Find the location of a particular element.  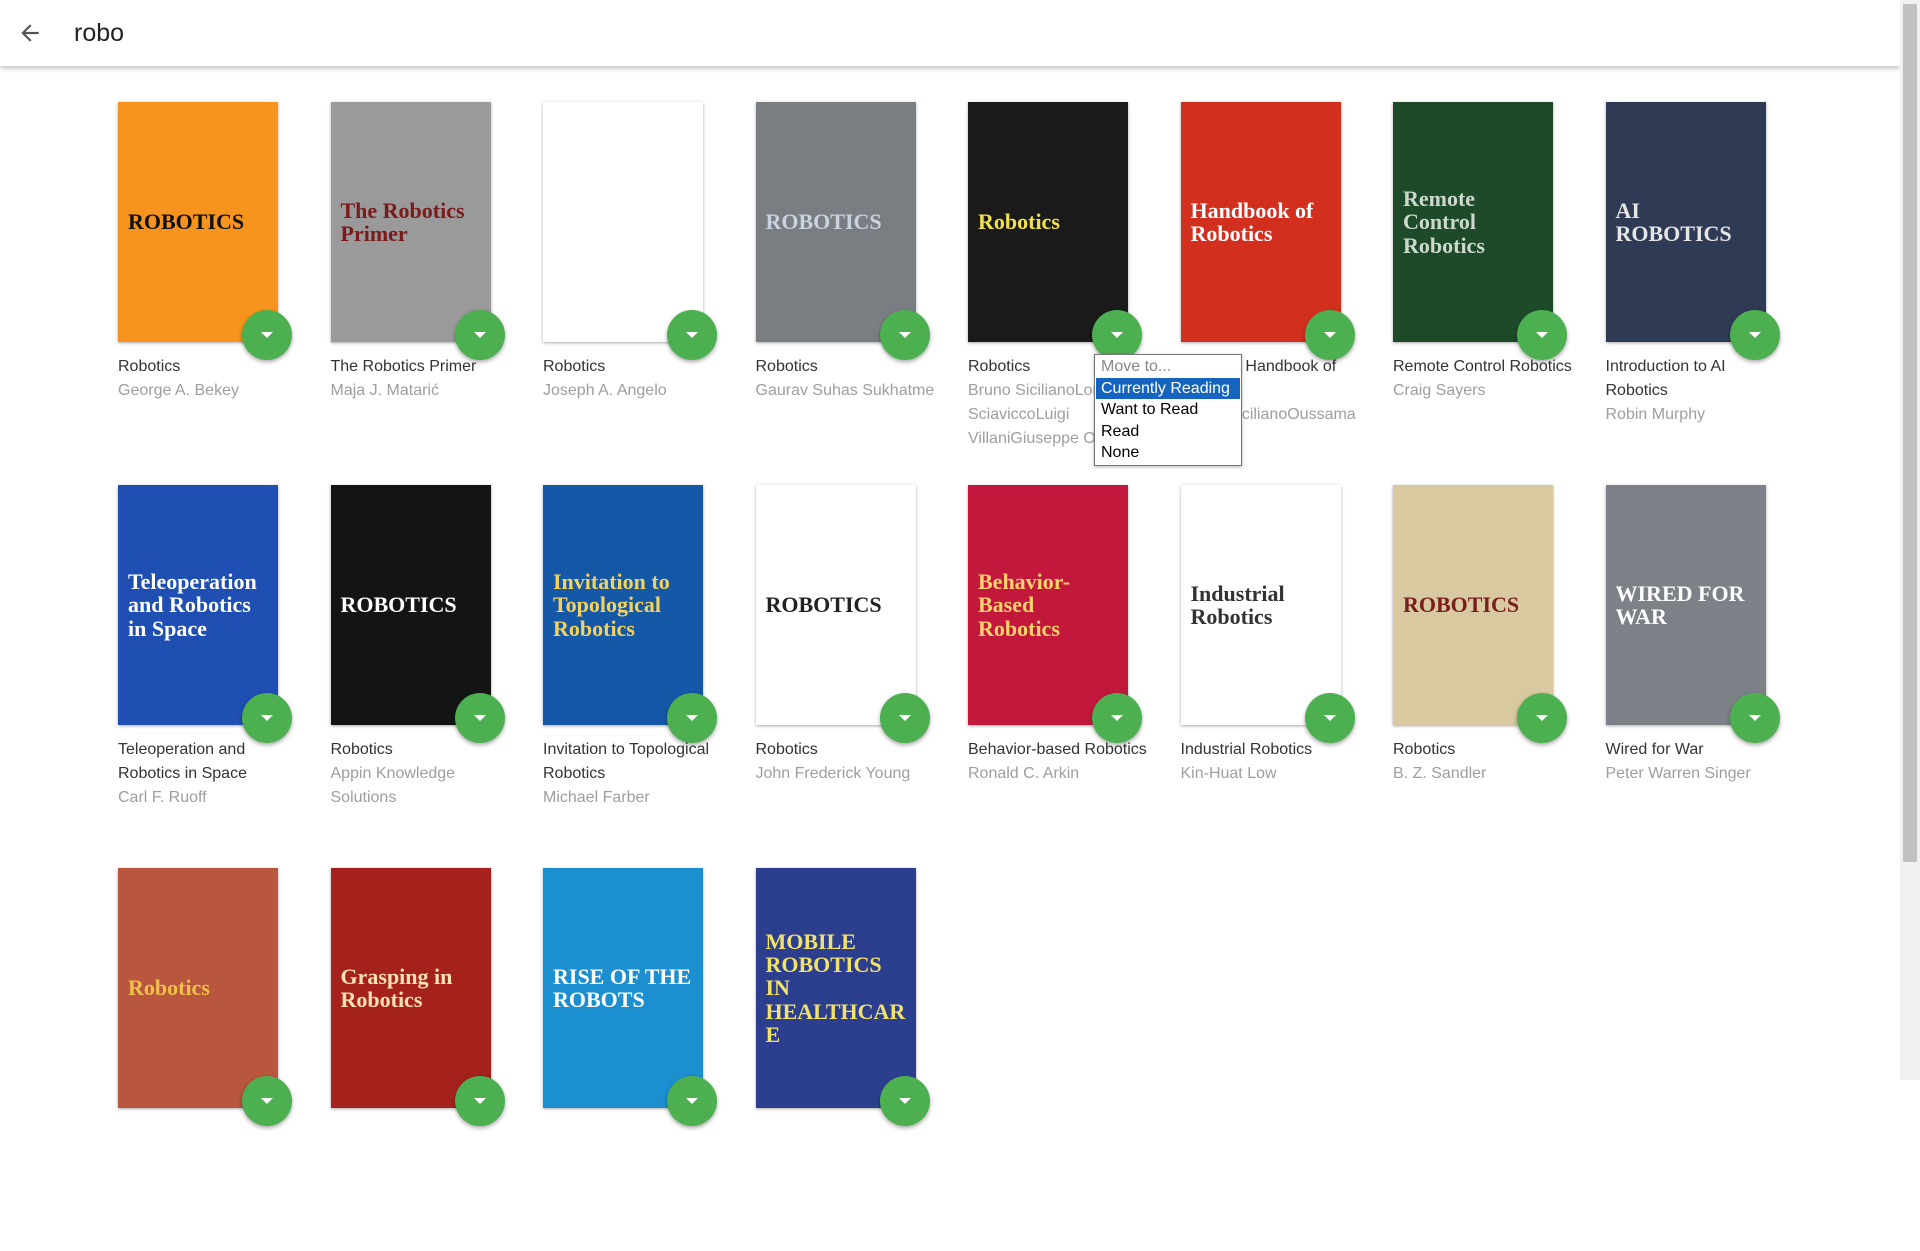

book-card: Robotics Joseph A. Angelo is located at coordinates (630, 293).